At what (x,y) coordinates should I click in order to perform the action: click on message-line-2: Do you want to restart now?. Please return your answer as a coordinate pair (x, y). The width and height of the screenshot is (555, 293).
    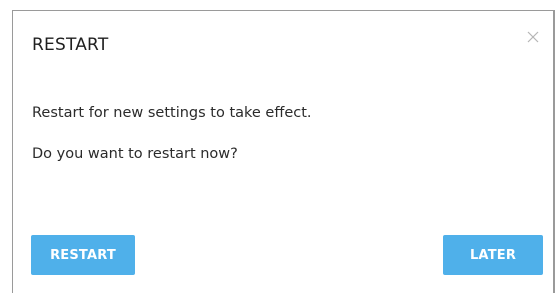
    Looking at the image, I should click on (135, 154).